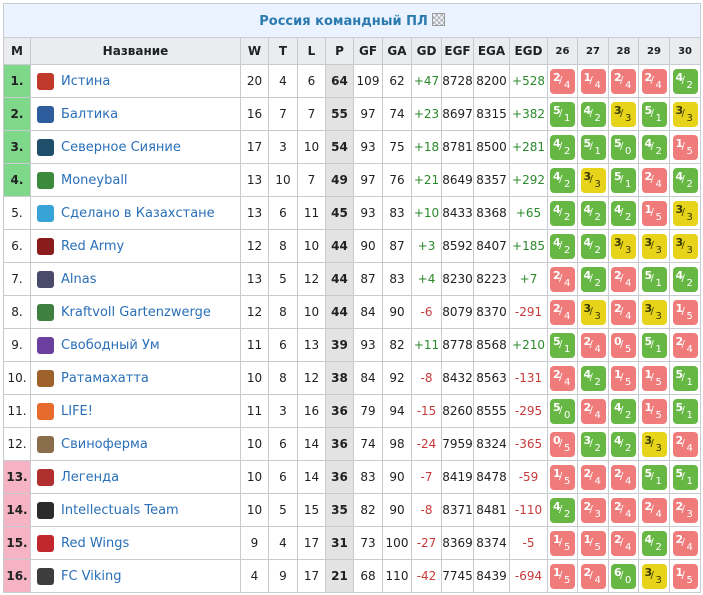 This screenshot has height=595, width=703. I want to click on team-link: Сделано в Казахстане, so click(138, 213).